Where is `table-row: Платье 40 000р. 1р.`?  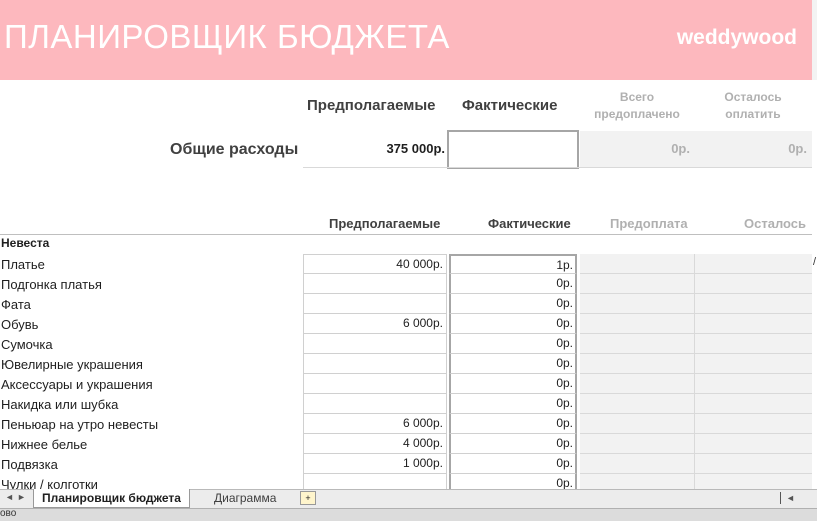 table-row: Платье 40 000р. 1р. is located at coordinates (408, 264).